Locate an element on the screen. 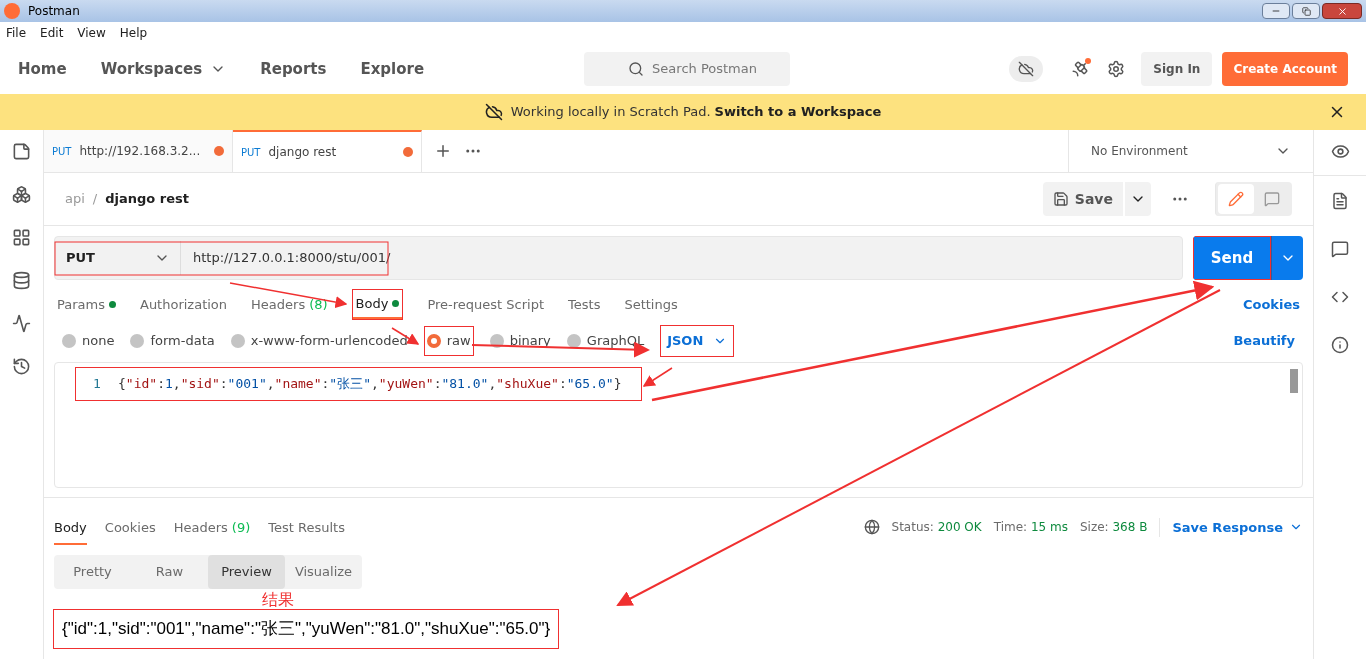 This screenshot has width=1366, height=659. close-icon is located at coordinates (1342, 11).